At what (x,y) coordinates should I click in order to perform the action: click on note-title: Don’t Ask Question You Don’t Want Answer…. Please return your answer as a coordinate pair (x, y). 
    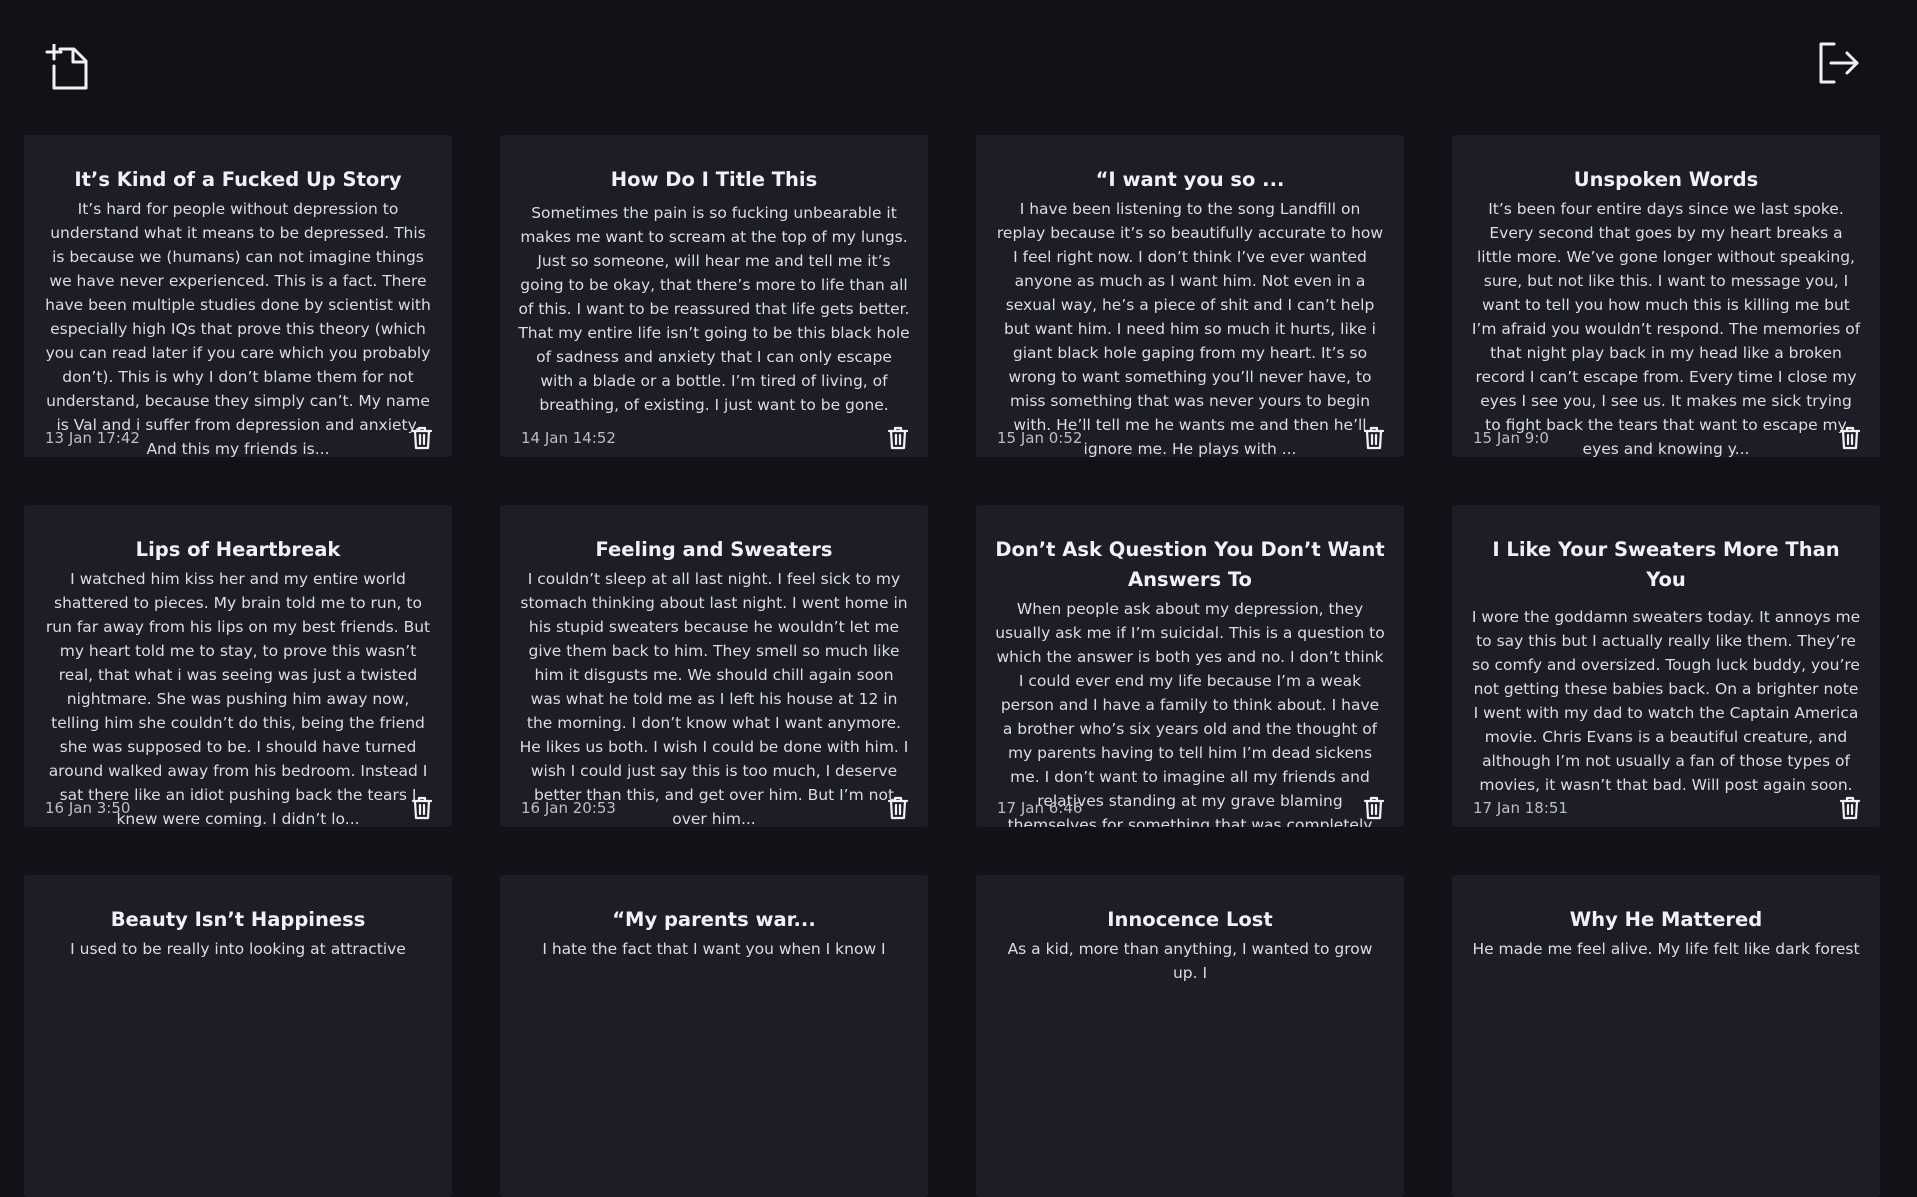
    Looking at the image, I should click on (1190, 564).